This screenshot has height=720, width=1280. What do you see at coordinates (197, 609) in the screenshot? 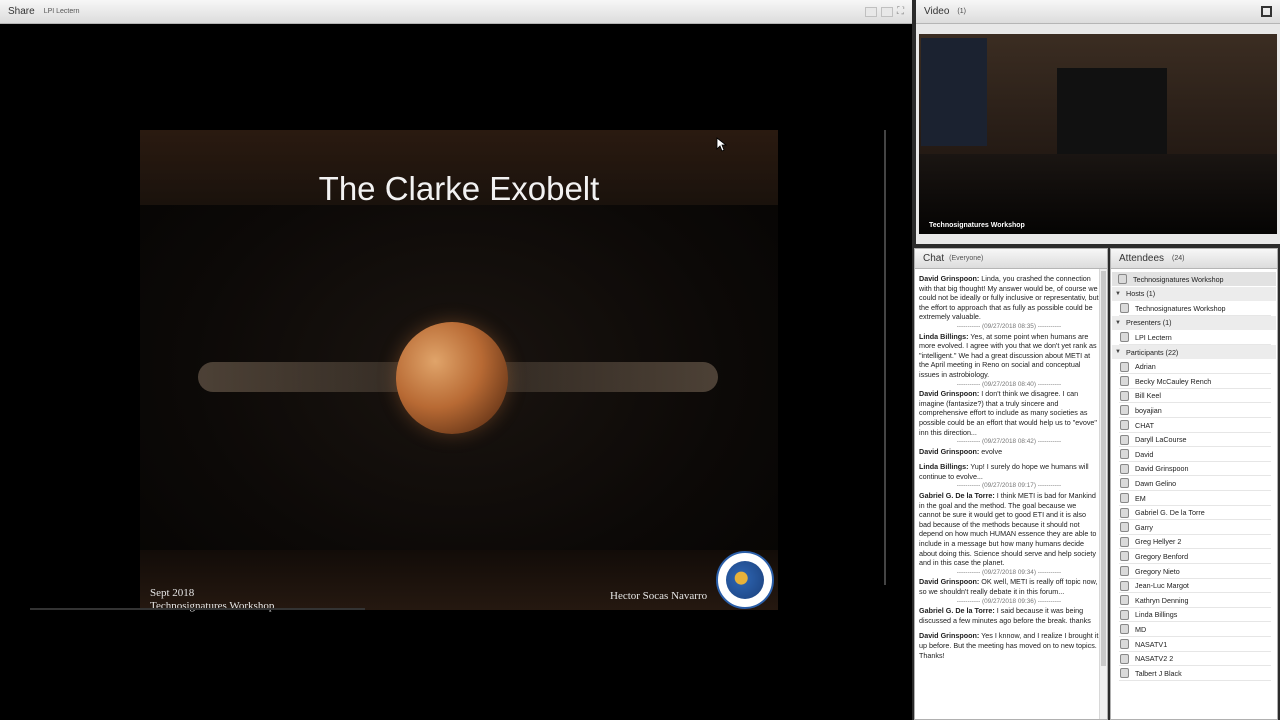
I see `share-scrollbar-horizontal` at bounding box center [197, 609].